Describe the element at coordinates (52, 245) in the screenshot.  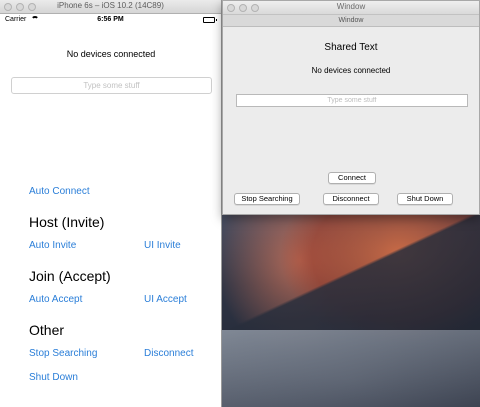
I see `auto-invite-button: Auto Invite` at that location.